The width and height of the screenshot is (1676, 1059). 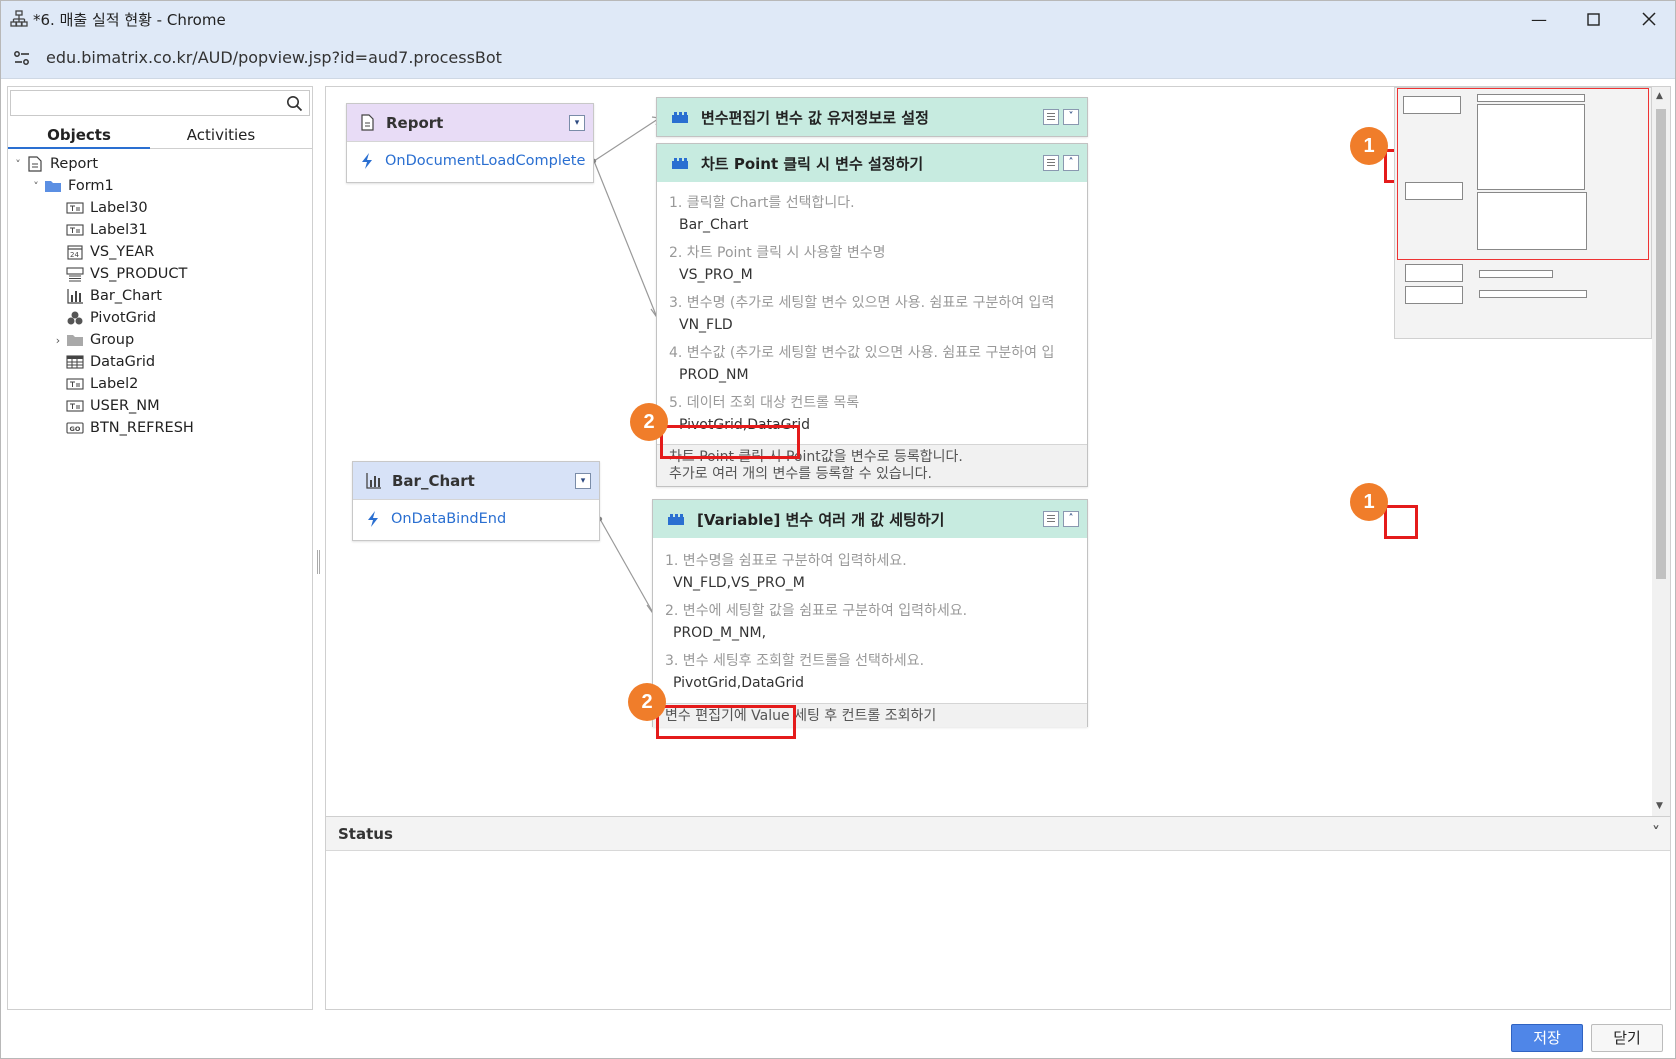 I want to click on param-value: VN_FLD,VS_PRO_M, so click(x=739, y=583).